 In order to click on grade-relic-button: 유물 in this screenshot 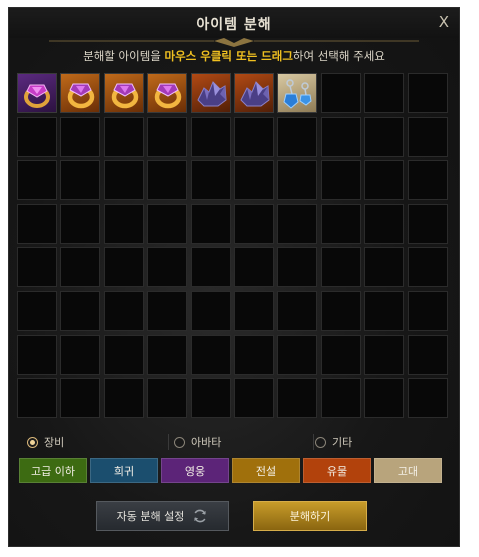, I will do `click(337, 470)`.